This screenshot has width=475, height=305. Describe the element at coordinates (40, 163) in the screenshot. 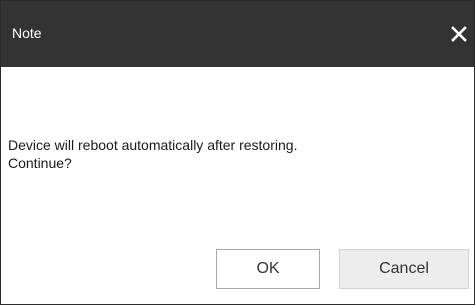

I see `message-line-2: Continue?` at that location.